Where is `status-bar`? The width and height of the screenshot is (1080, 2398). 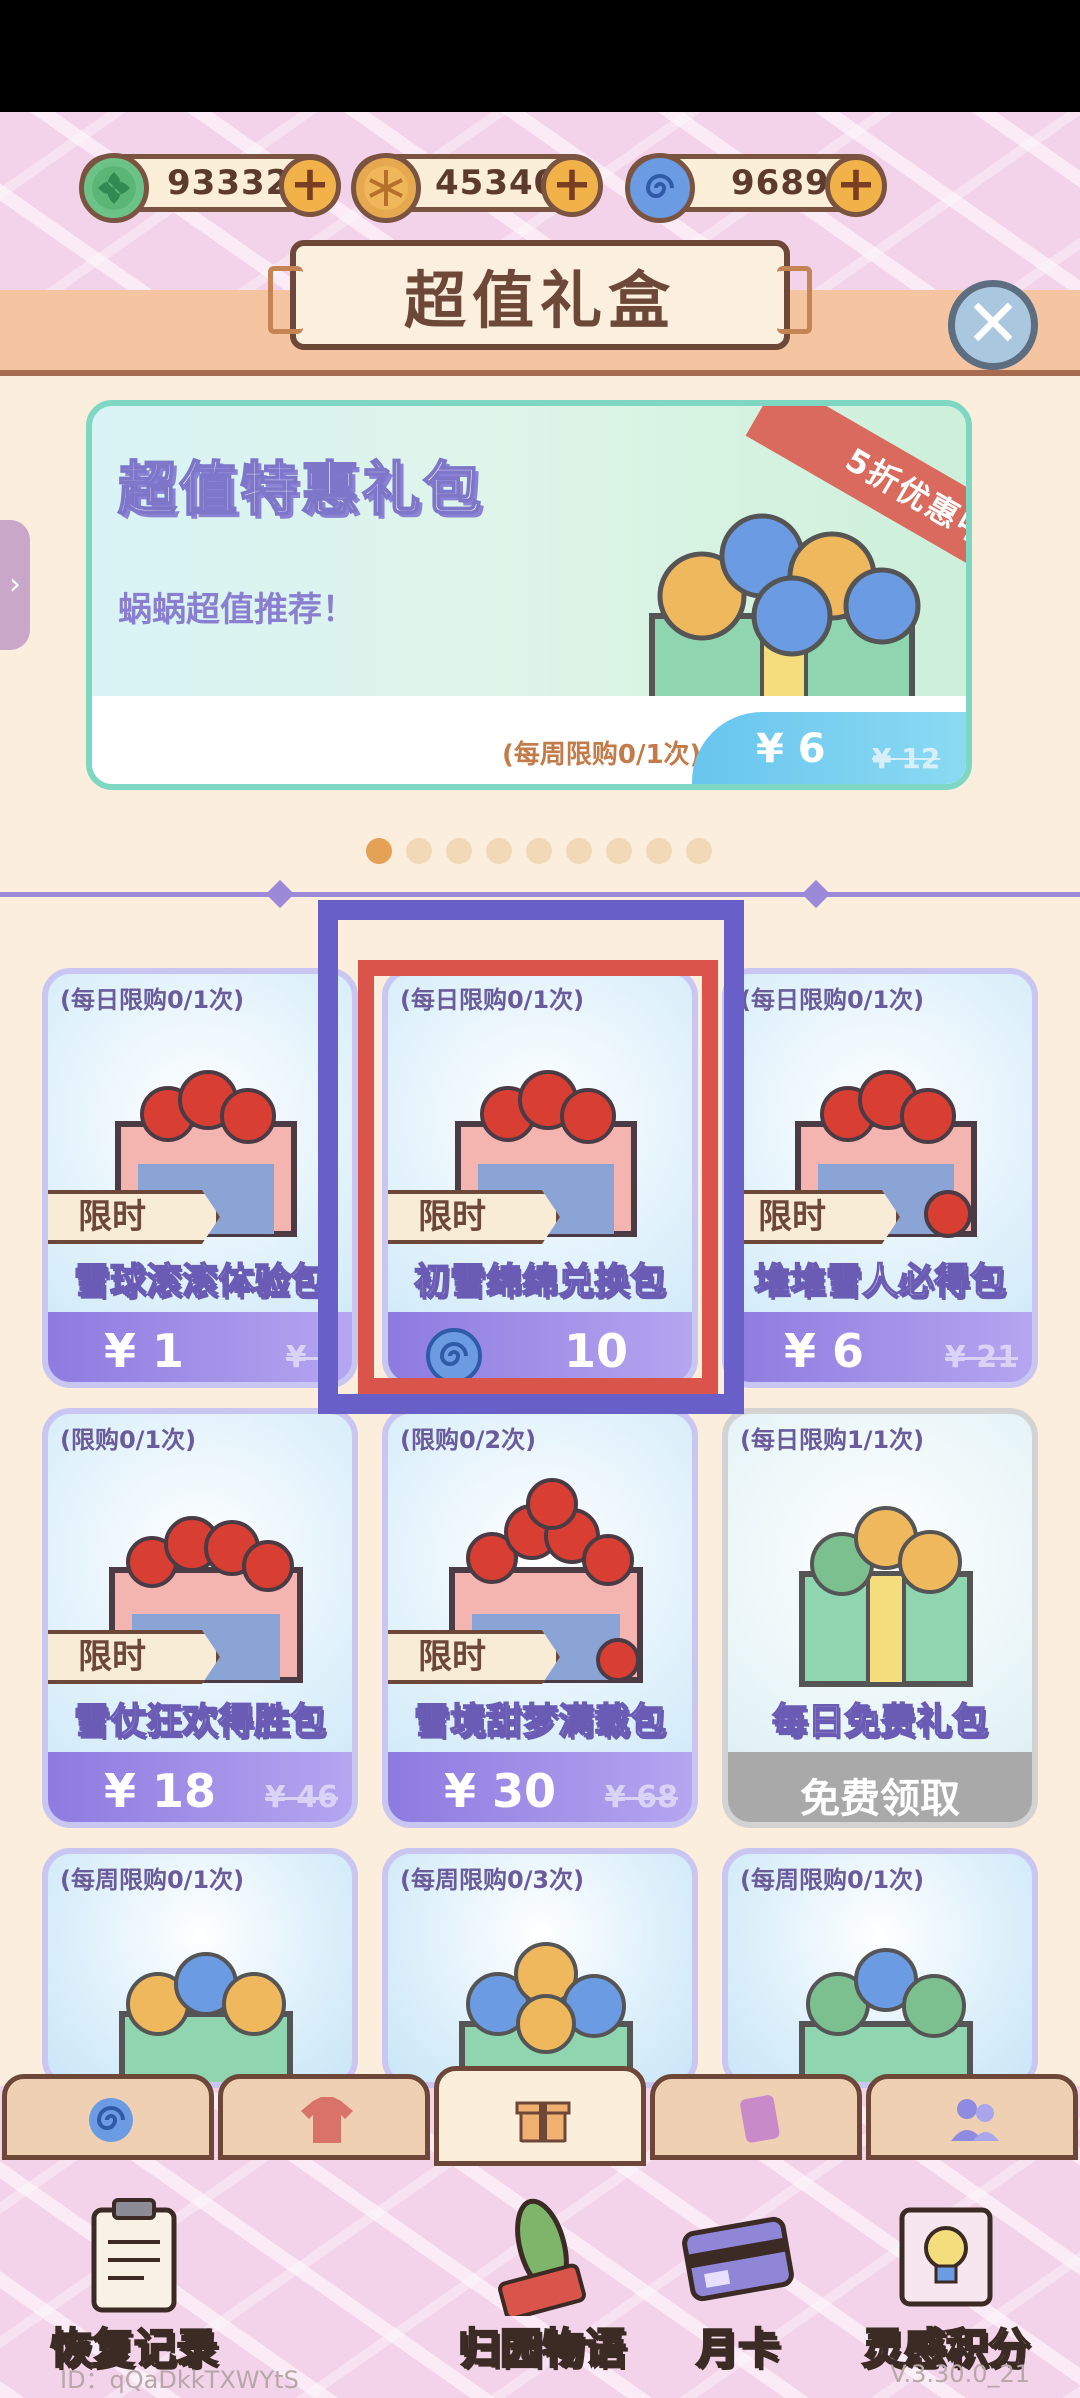
status-bar is located at coordinates (540, 56).